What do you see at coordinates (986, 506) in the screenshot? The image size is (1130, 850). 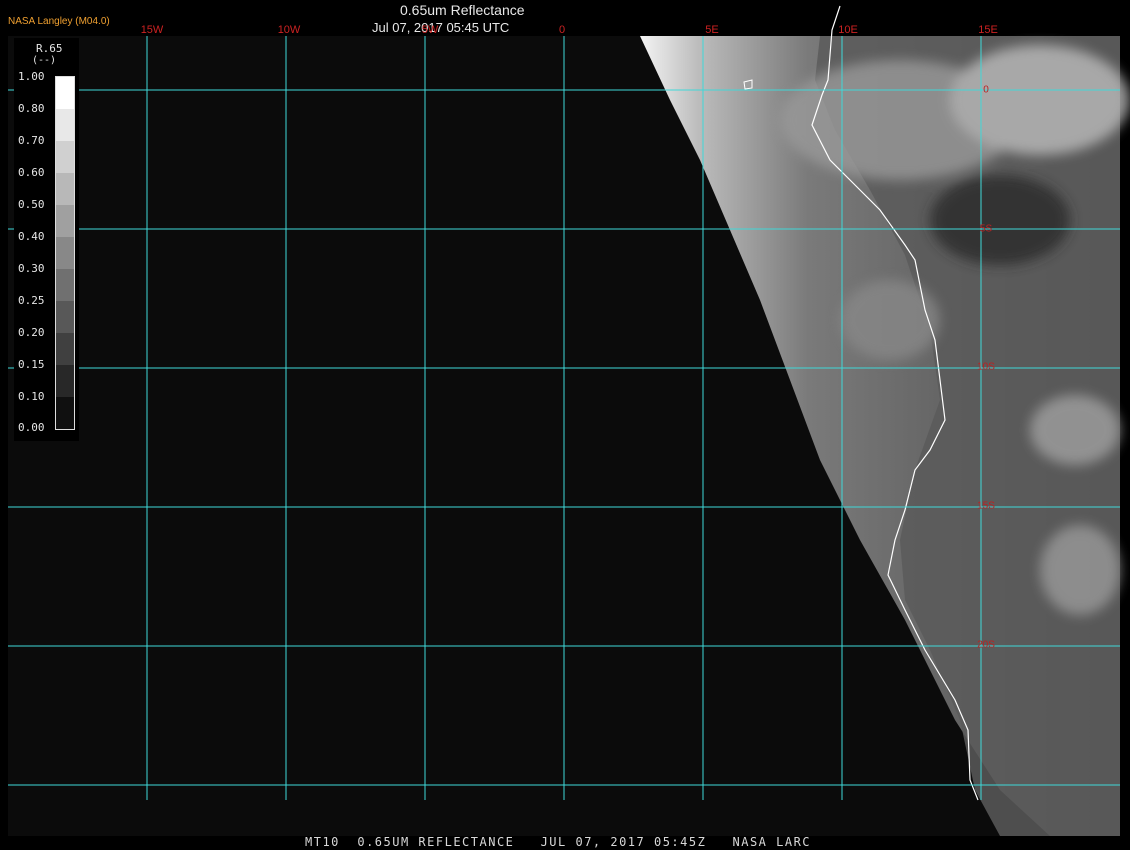 I see `latitude-label: 15S` at bounding box center [986, 506].